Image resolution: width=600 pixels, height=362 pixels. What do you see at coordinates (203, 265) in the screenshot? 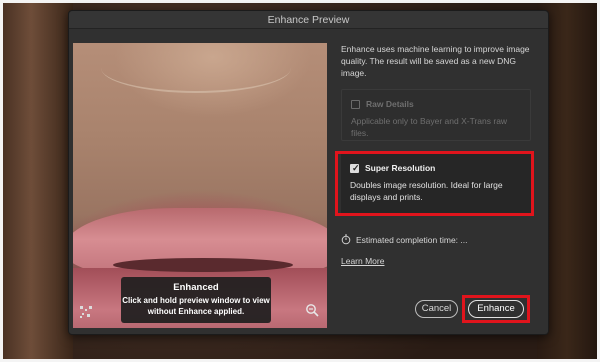
I see `preview-mouth` at bounding box center [203, 265].